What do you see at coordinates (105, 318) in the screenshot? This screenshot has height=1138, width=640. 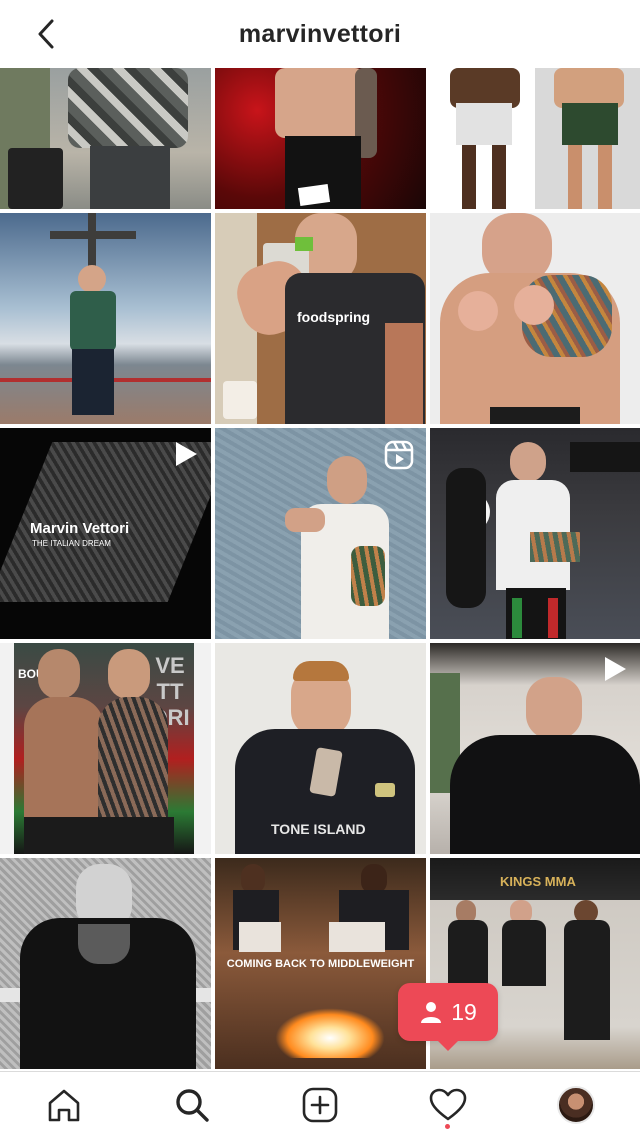 I see `post-mountain-cross` at bounding box center [105, 318].